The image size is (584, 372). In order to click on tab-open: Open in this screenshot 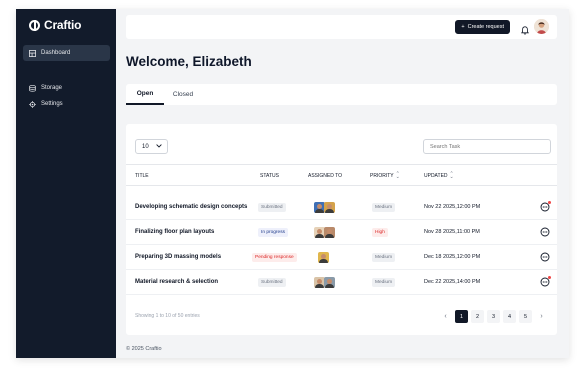, I will do `click(145, 94)`.